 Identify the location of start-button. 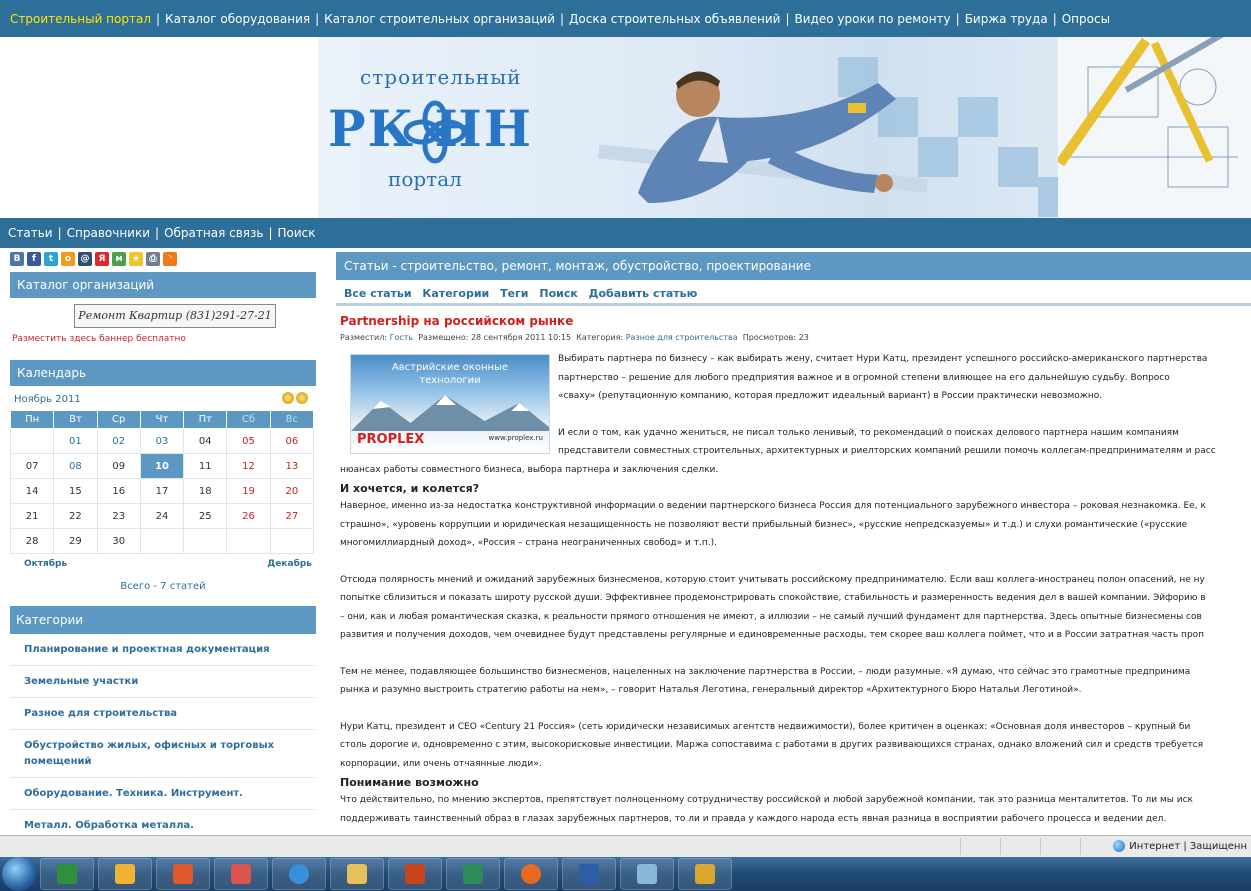
(19, 874).